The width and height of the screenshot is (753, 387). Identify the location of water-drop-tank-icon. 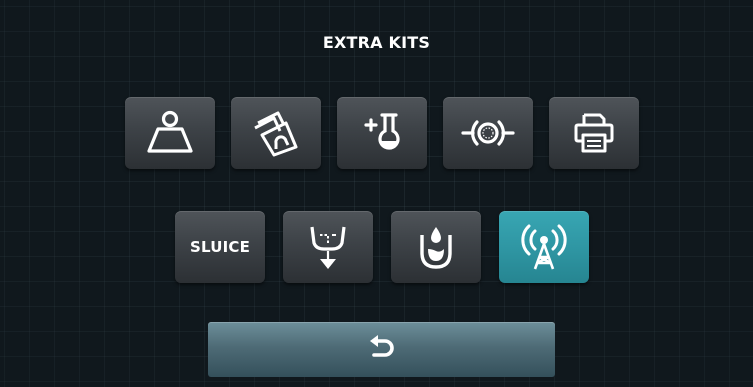
(436, 248).